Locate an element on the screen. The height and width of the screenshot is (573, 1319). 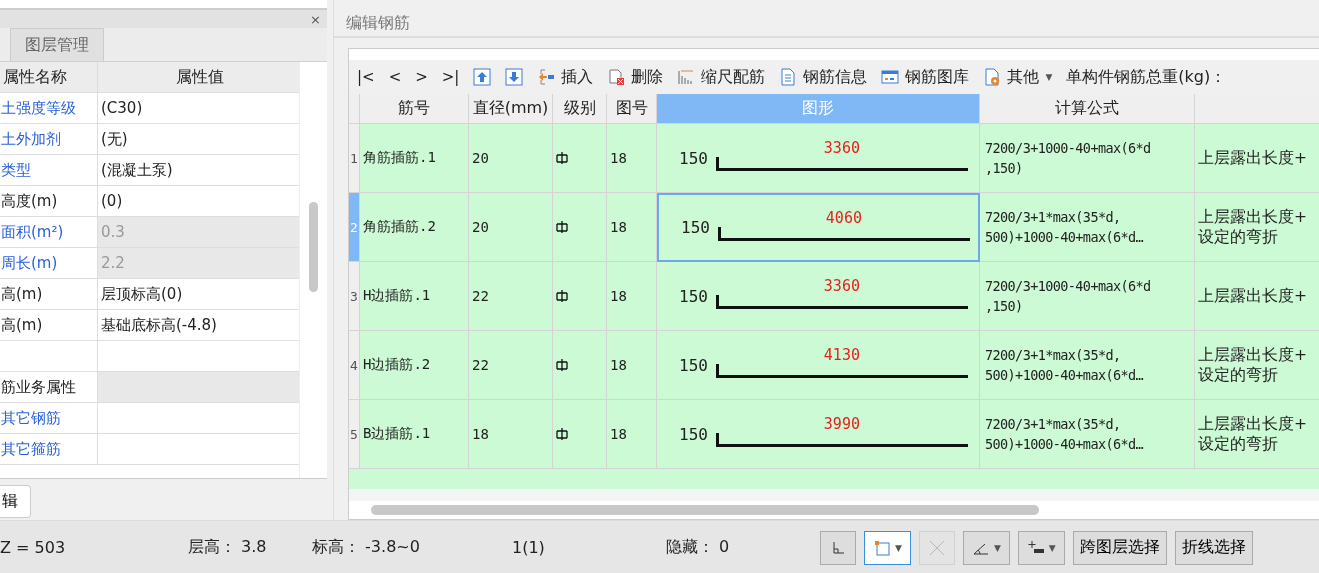
toolbar-button: 钢筋信息 is located at coordinates (823, 77).